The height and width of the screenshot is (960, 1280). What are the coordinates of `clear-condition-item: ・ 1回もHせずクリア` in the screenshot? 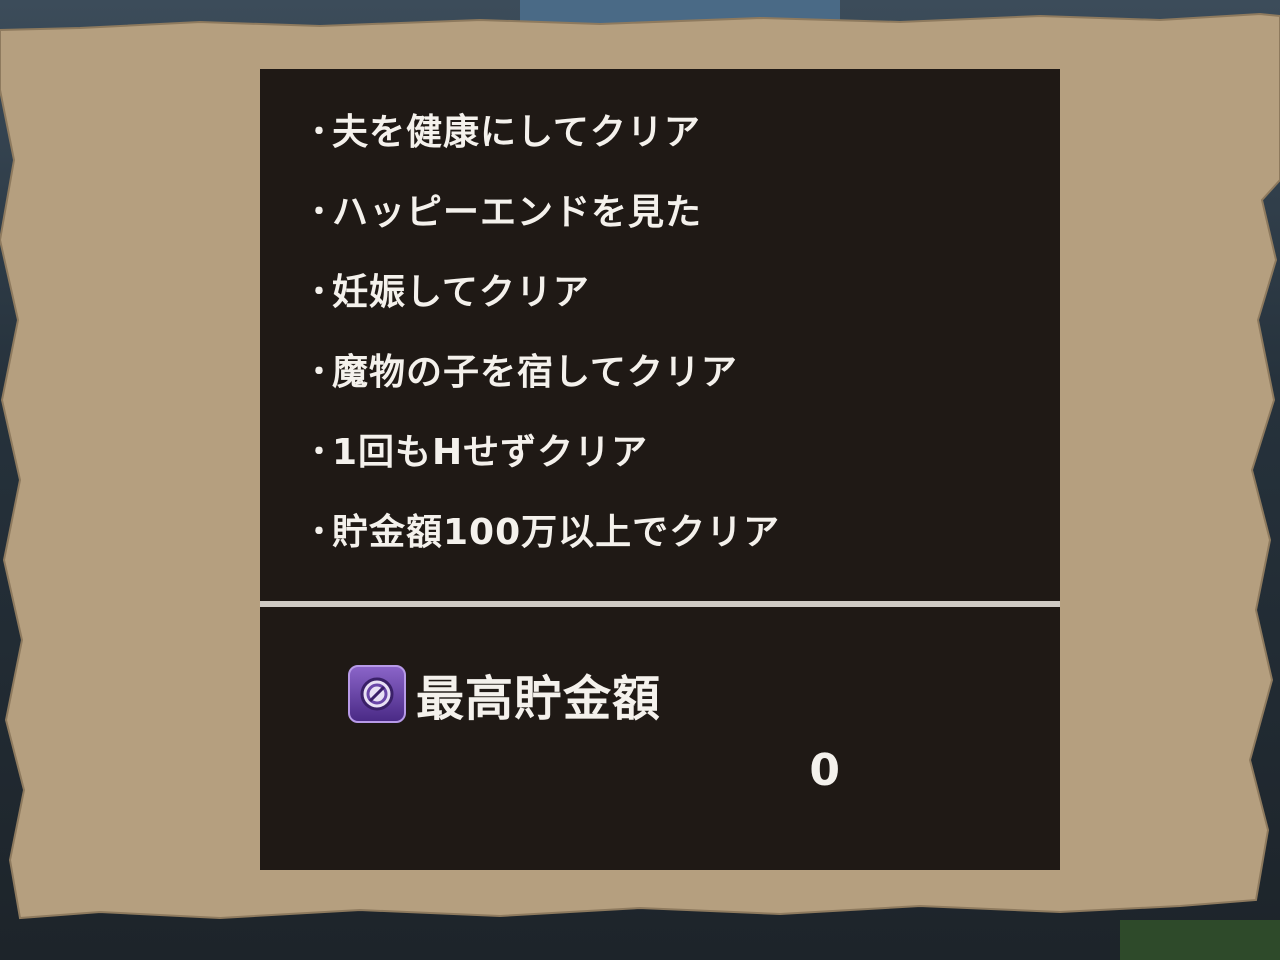 It's located at (542, 449).